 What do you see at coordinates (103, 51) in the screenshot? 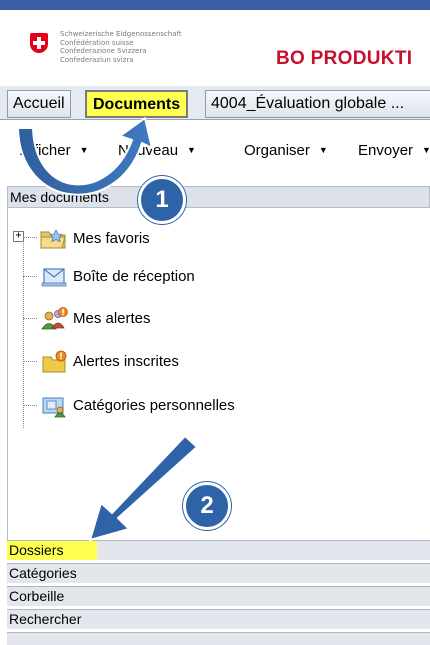
I see `confederation-line: Confederazione Svizzera` at bounding box center [103, 51].